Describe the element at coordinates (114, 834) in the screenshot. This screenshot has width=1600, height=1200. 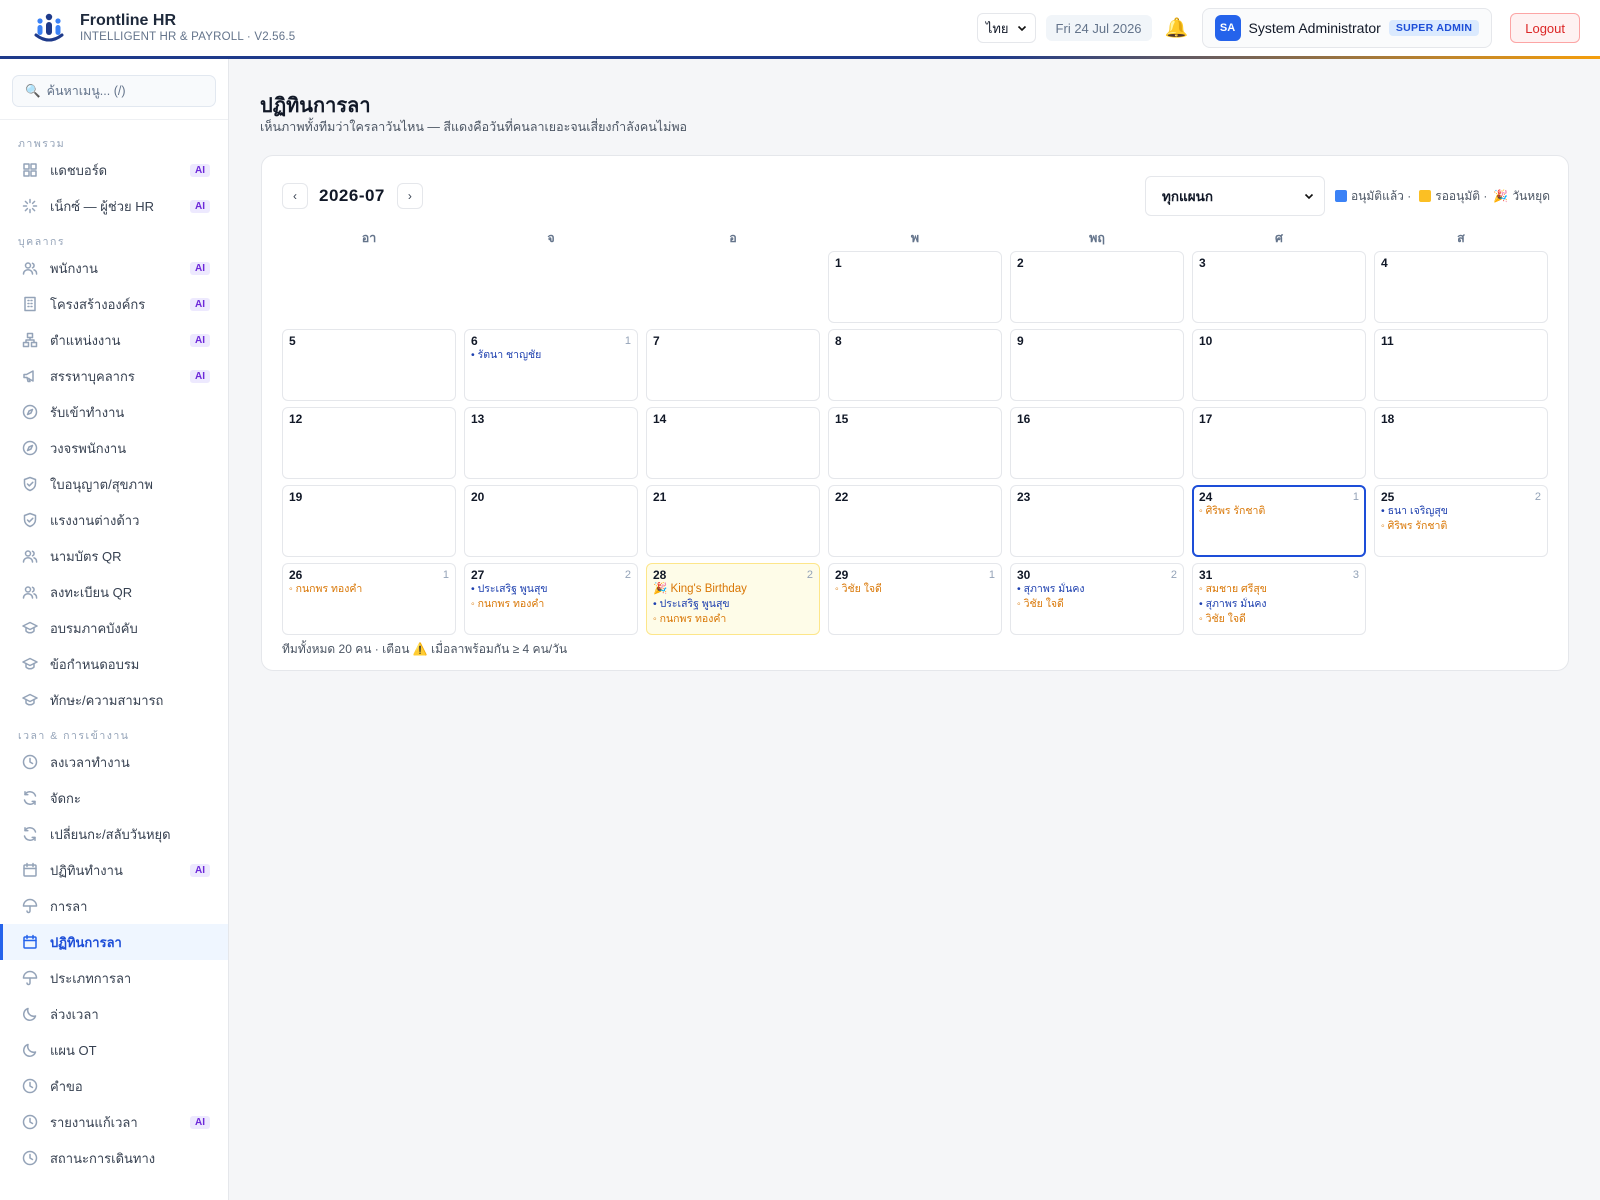
I see `sidebar-item: เปลี่ยนกะ/สลับวันหยุด` at that location.